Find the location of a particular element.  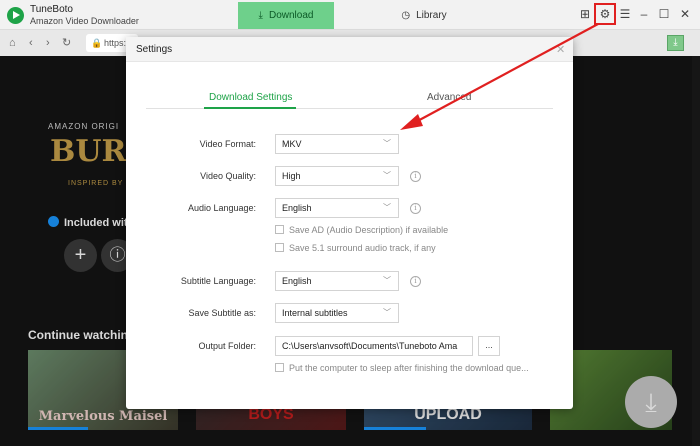

save-subtitle-select: Internal subtitles ﹀ is located at coordinates (337, 313).